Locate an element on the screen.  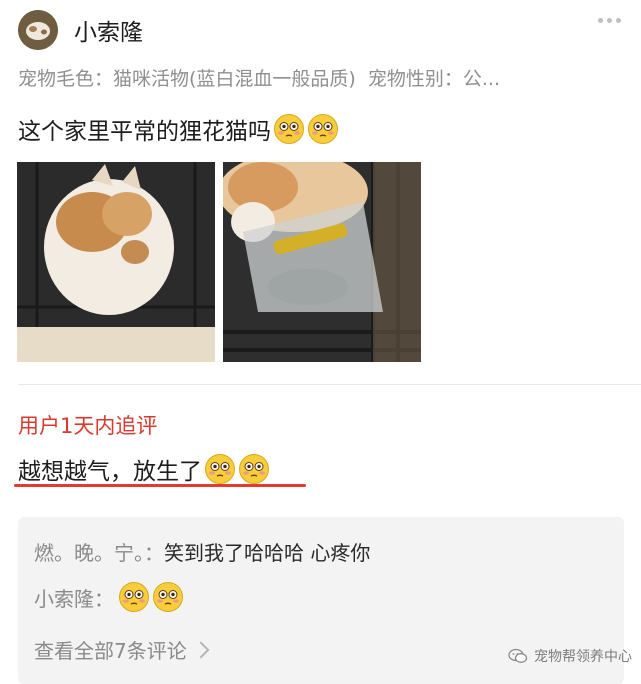
gender-label: 宠物性别： is located at coordinates (415, 79).